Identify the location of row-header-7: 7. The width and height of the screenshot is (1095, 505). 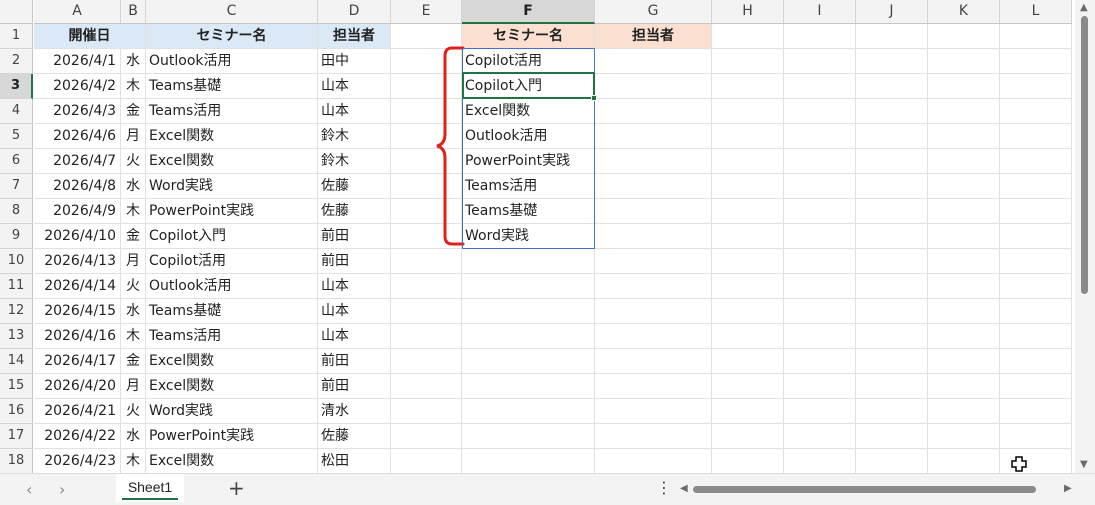
(16, 186).